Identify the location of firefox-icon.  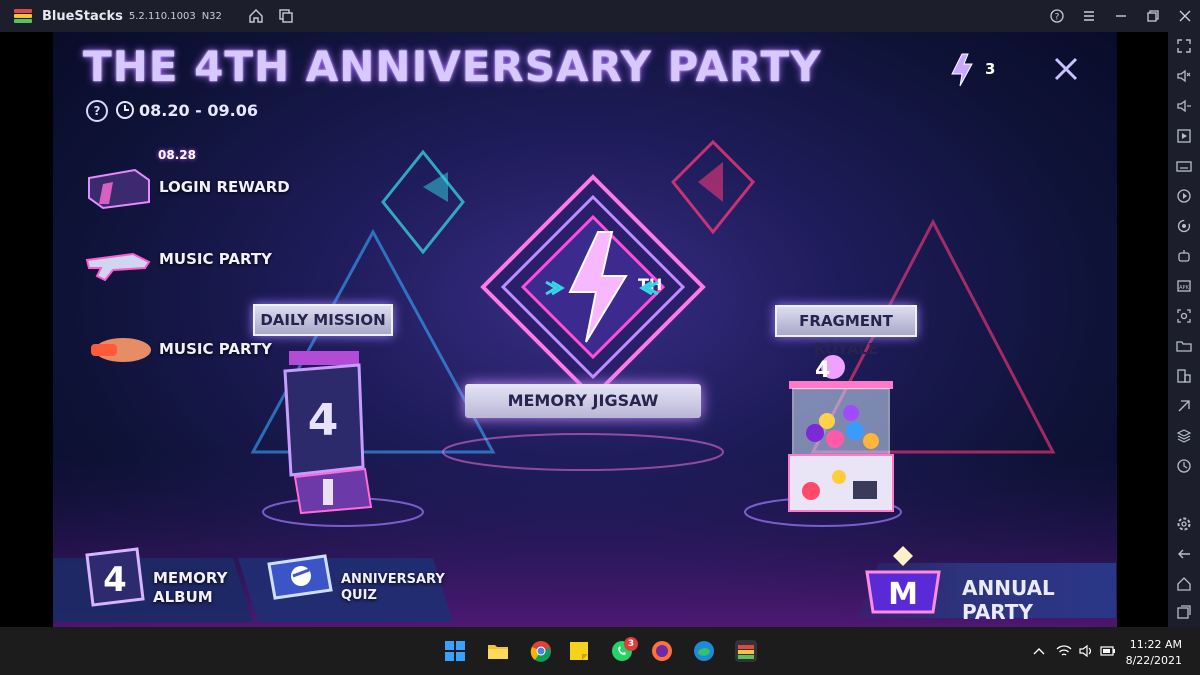
(662, 651).